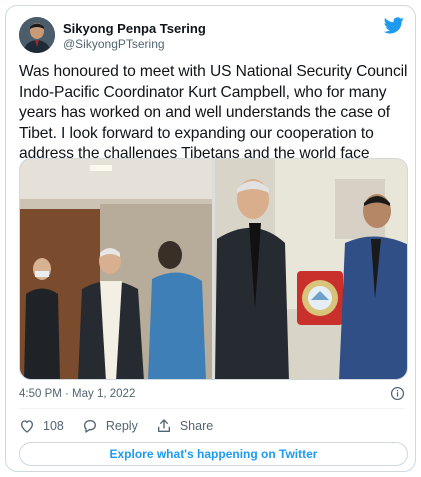  I want to click on heart-icon, so click(27, 426).